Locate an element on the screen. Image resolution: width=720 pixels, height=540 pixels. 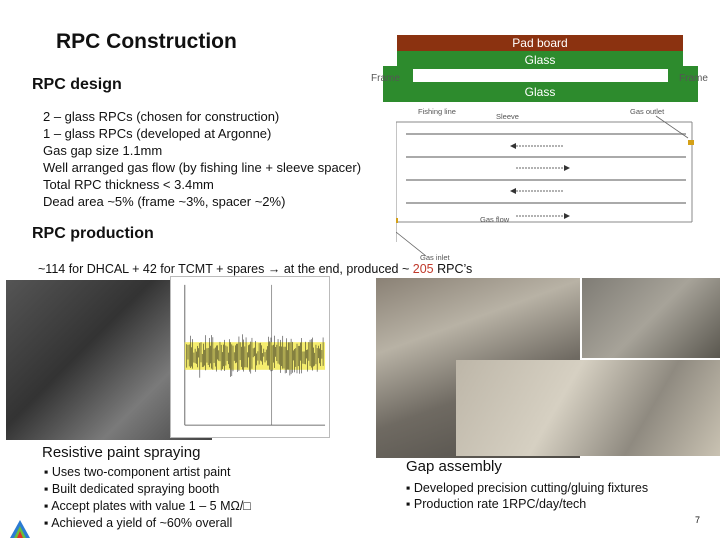
list-item: Total RPC thickness < 3.4mm is located at coordinates (128, 184).